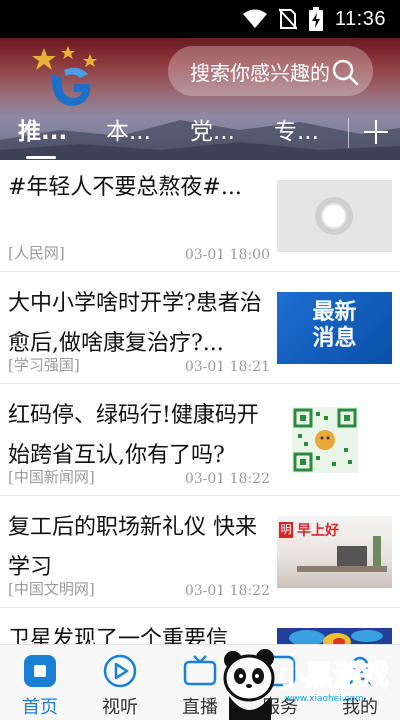 This screenshot has width=400, height=720. I want to click on wifi-icon, so click(254, 18).